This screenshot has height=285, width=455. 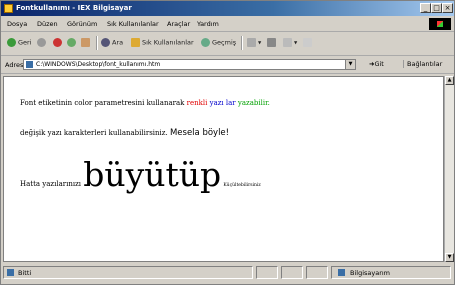 I want to click on forward-arrow-icon, so click(x=41, y=42).